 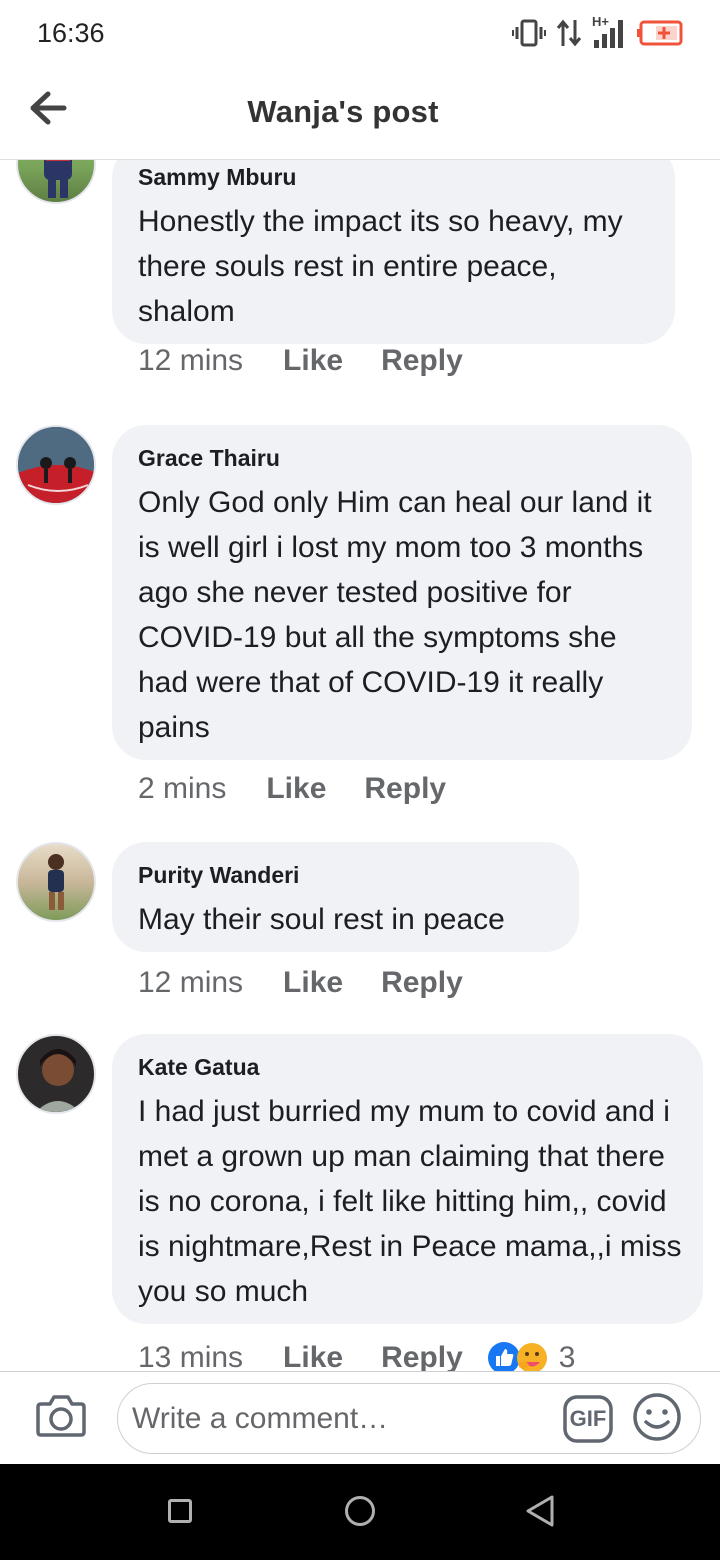 What do you see at coordinates (404, 458) in the screenshot?
I see `comment-author: Grace Thairu` at bounding box center [404, 458].